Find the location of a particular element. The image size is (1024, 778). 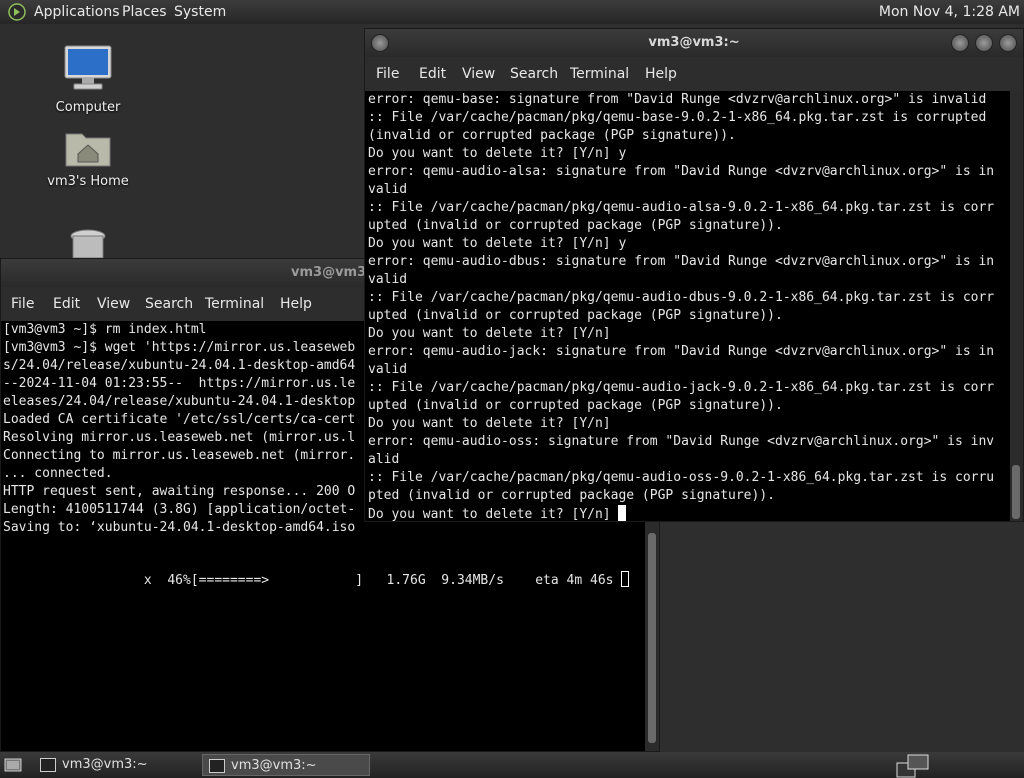

window-menubar: File Edit View Search Terminal Help is located at coordinates (694, 74).